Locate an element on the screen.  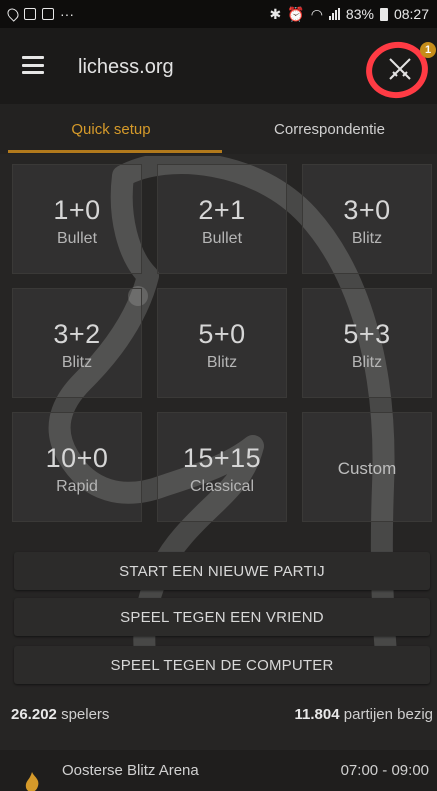
tournament-time: 07:00 - 09:00 is located at coordinates (384, 770).